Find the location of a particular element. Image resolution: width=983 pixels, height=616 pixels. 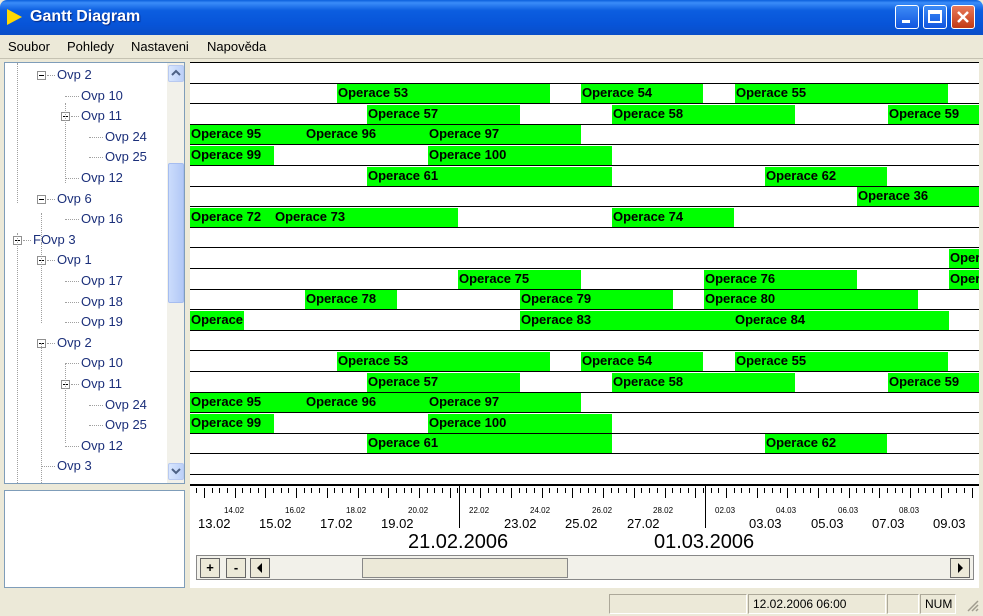

timeline-scrollbar: + - is located at coordinates (585, 567).